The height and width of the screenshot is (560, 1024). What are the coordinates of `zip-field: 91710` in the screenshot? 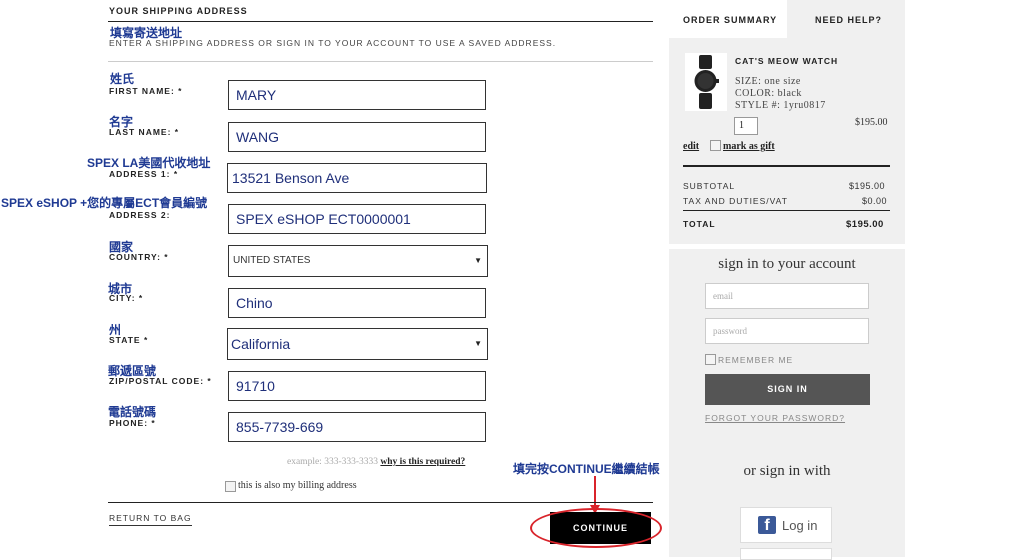 It's located at (357, 386).